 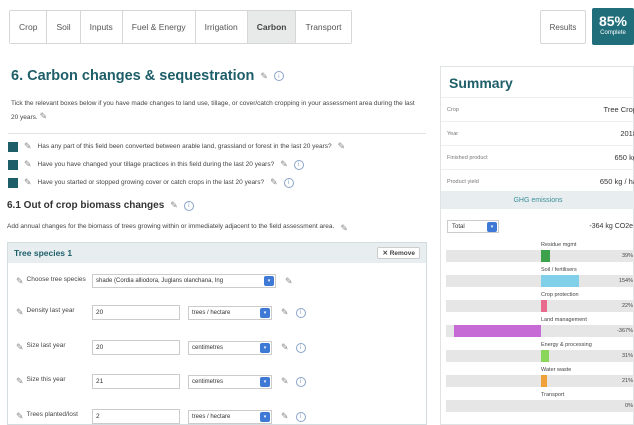 I want to click on cover-crops-checkbox, so click(x=13, y=182).